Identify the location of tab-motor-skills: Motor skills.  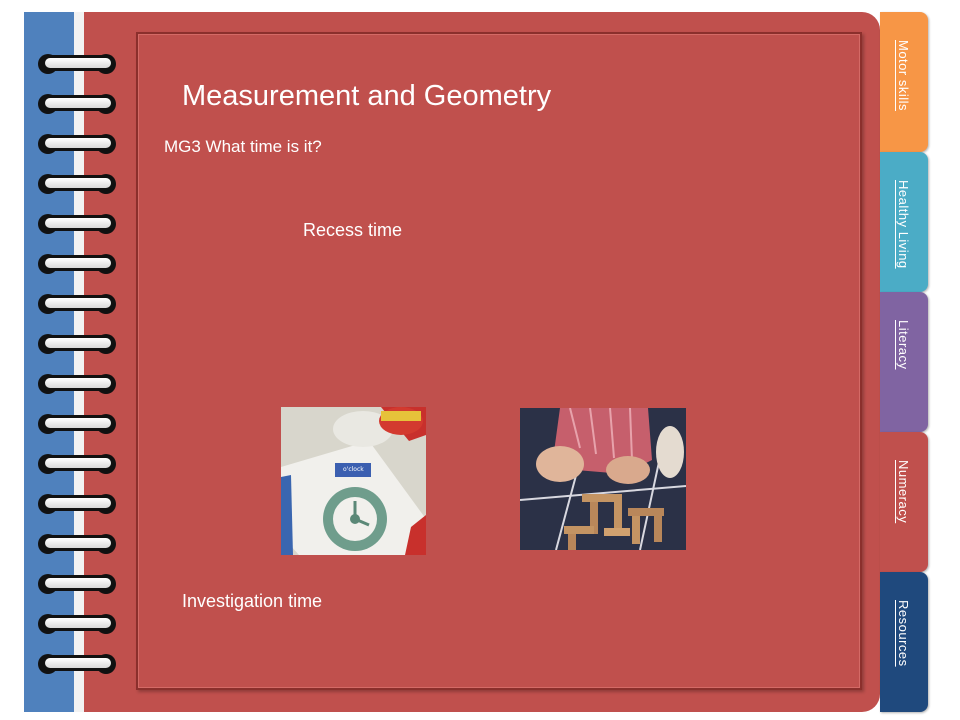
(904, 82).